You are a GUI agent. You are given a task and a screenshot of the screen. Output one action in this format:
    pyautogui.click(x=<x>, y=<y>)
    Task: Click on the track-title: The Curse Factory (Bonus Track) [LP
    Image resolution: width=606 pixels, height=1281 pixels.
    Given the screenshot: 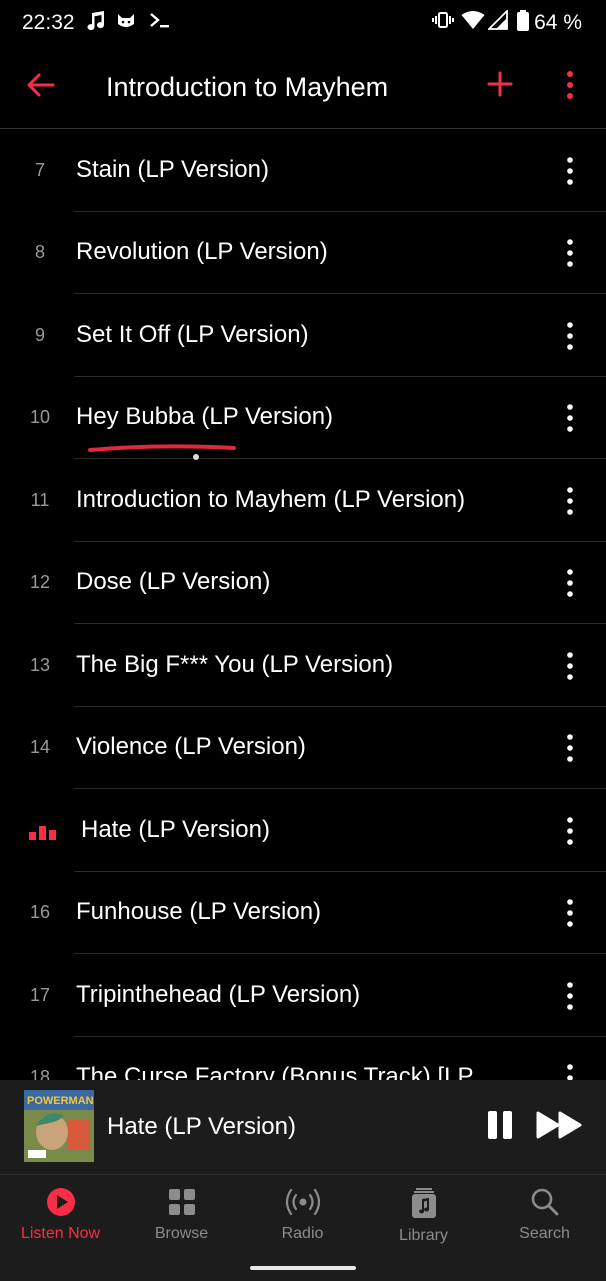 What is the action you would take?
    pyautogui.click(x=275, y=1071)
    